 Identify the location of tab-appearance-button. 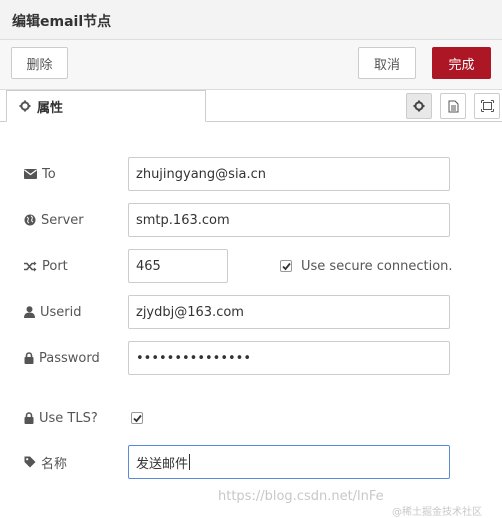
(487, 106).